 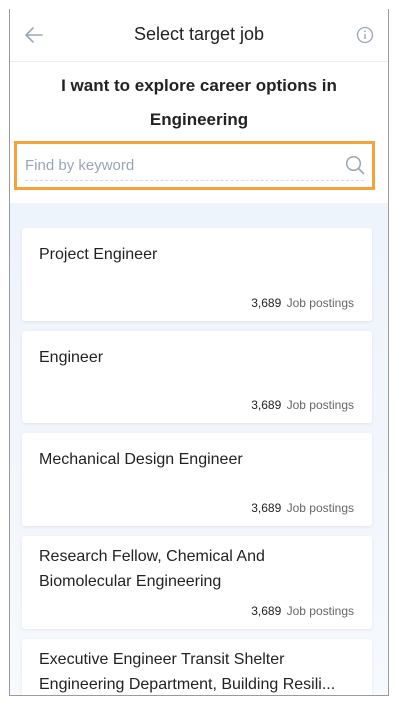 I want to click on job-card: Project Engineer 3,689 Job postings, so click(x=197, y=274).